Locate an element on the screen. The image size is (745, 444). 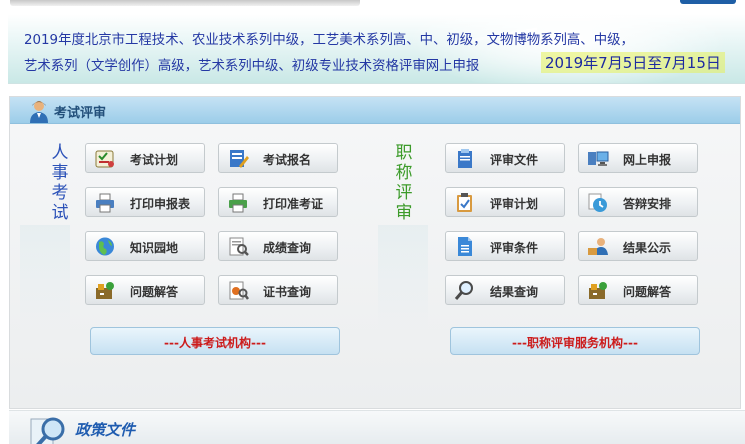
document-icon is located at coordinates (465, 158).